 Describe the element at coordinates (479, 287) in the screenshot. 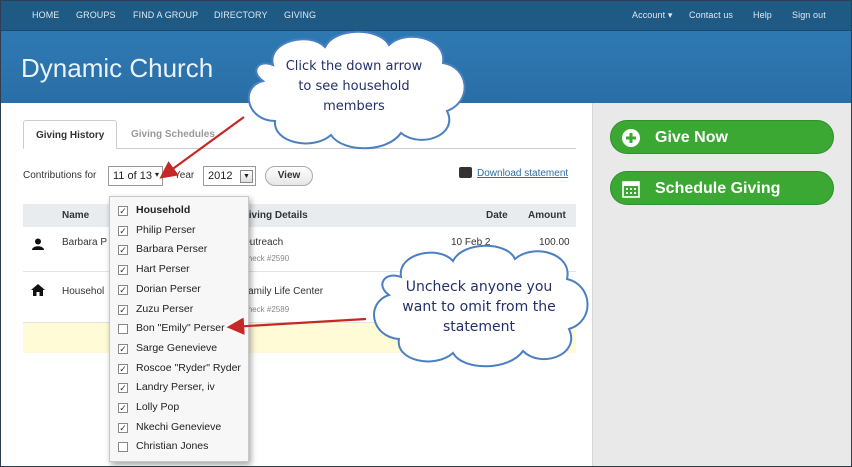

I see `callout-line: Uncheck anyone you` at that location.